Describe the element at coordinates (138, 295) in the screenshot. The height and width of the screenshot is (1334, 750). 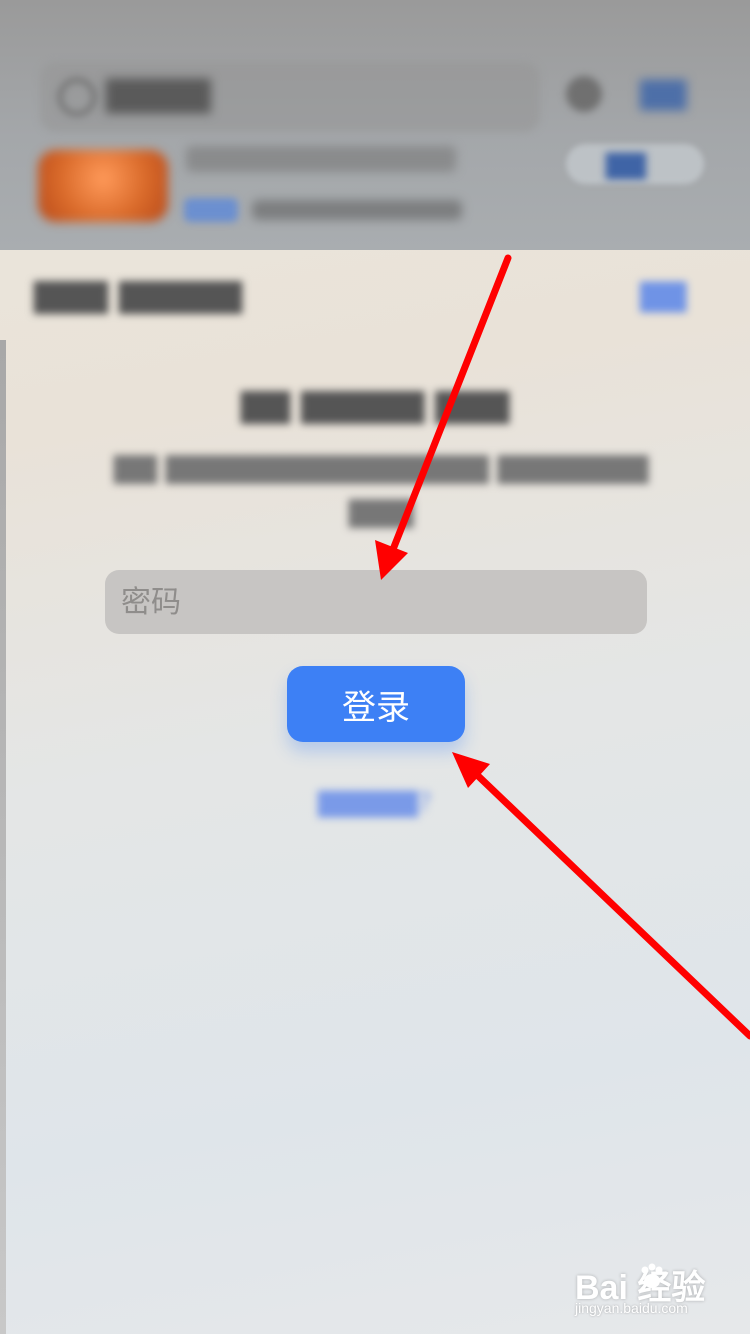
I see `sheet-title: ▇▇▇ ▇▇▇▇▇` at that location.